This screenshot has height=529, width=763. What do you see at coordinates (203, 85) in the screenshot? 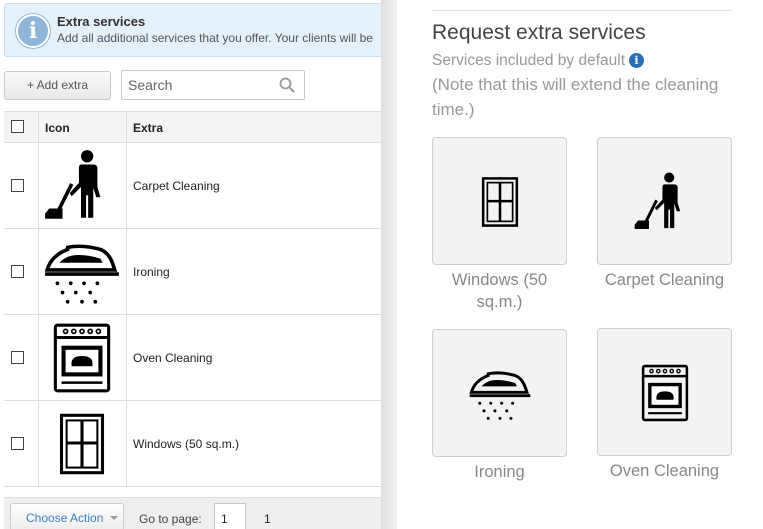
I see `search-input` at bounding box center [203, 85].